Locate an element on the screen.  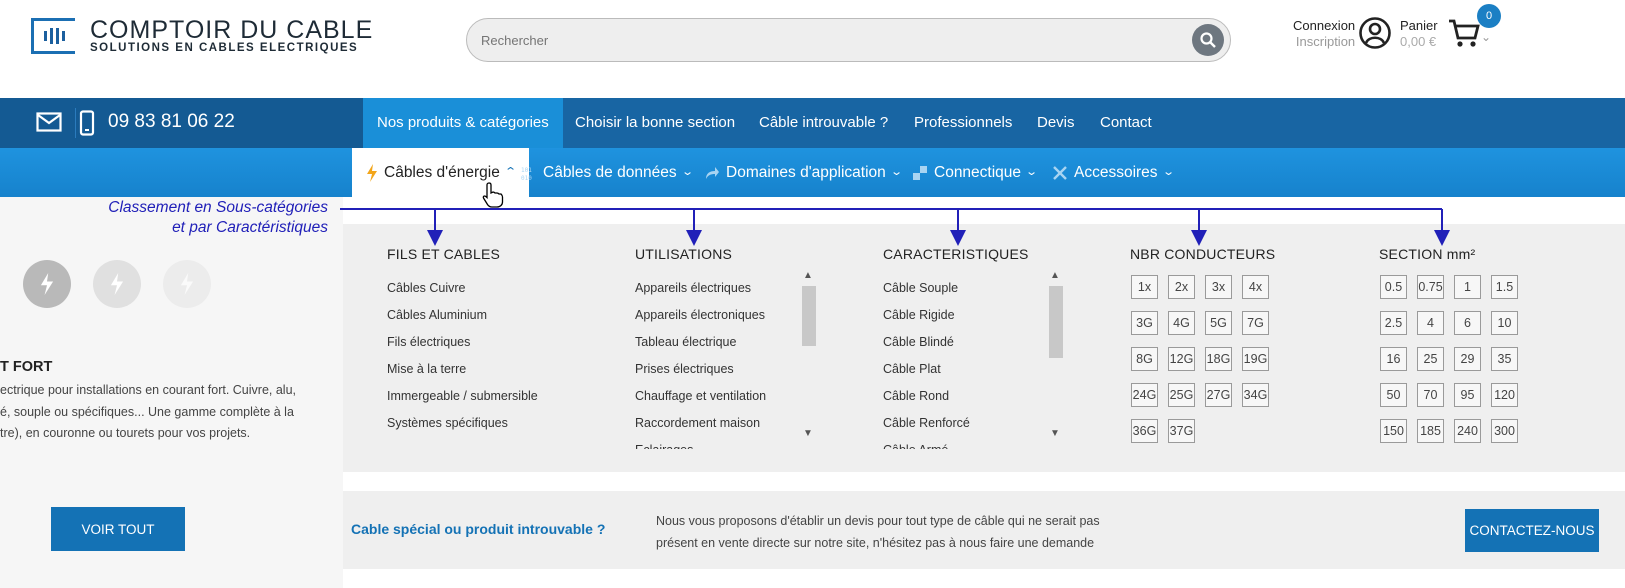
filter-chip: 70 is located at coordinates (1430, 395).